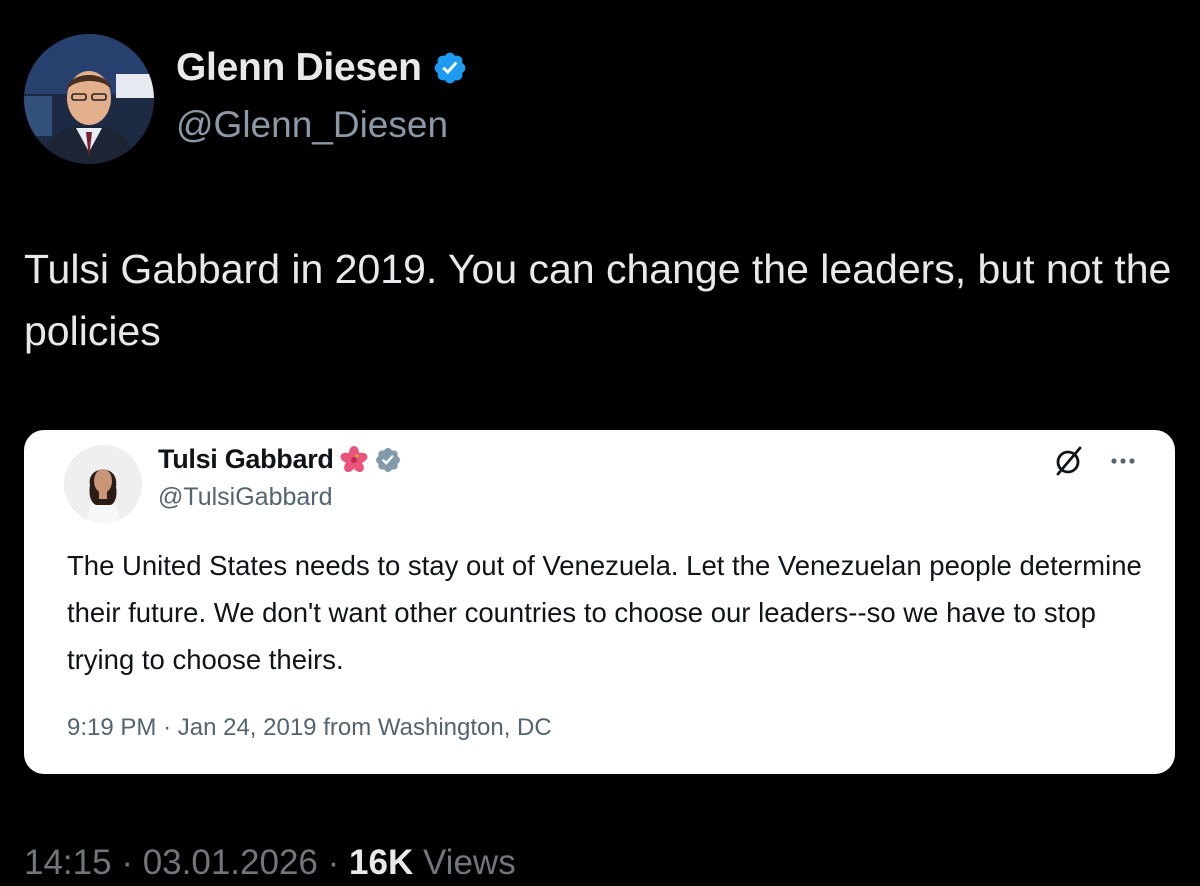 The image size is (1200, 886). I want to click on author-avatar, so click(89, 99).